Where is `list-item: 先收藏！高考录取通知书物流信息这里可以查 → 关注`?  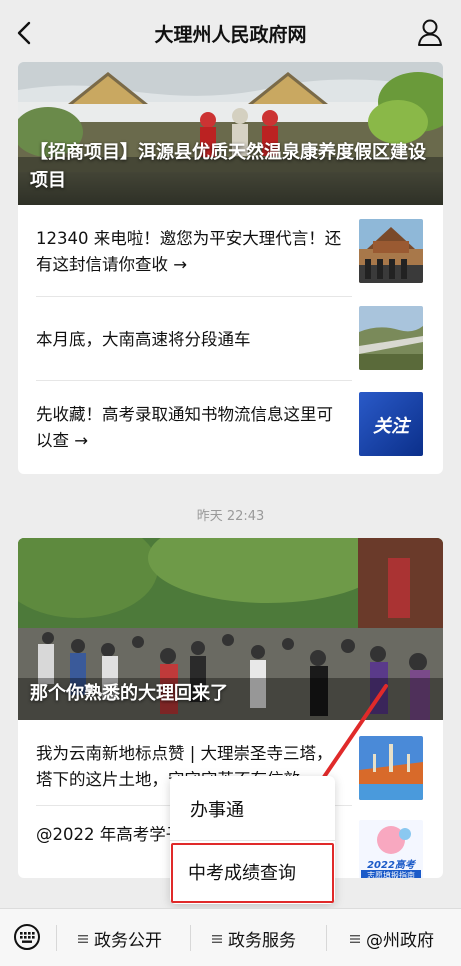 list-item: 先收藏！高考录取通知书物流信息这里可以查 → 关注 is located at coordinates (230, 427).